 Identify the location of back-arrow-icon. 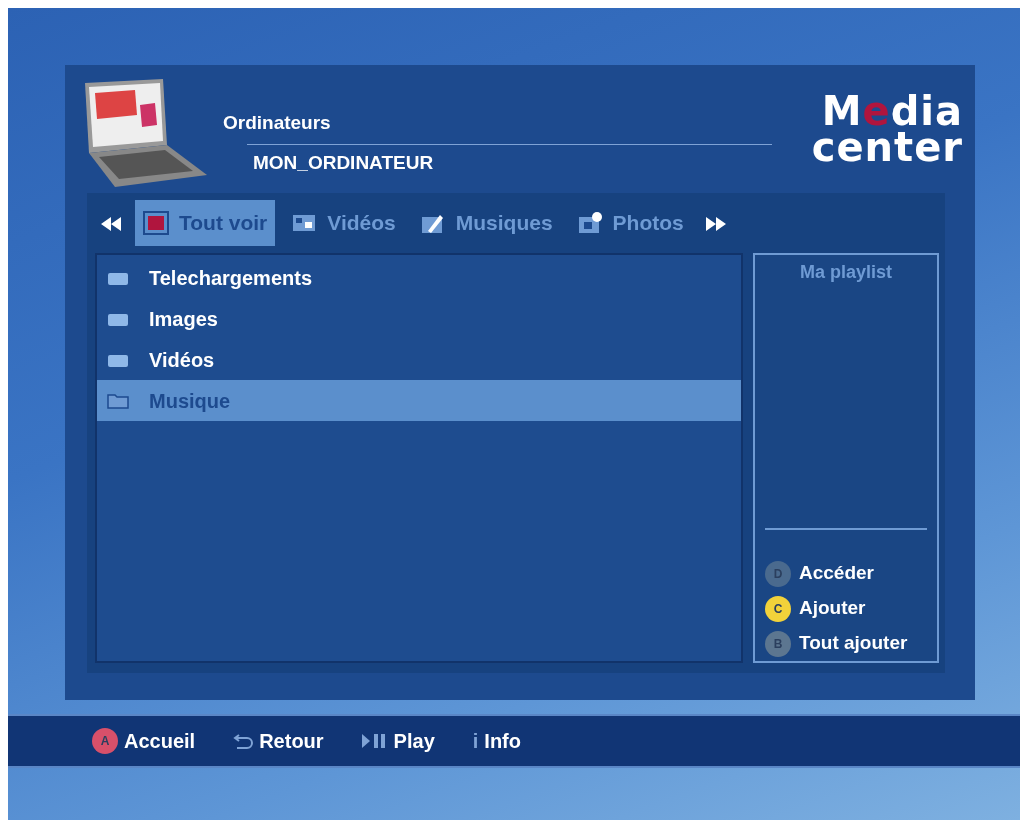
(243, 741).